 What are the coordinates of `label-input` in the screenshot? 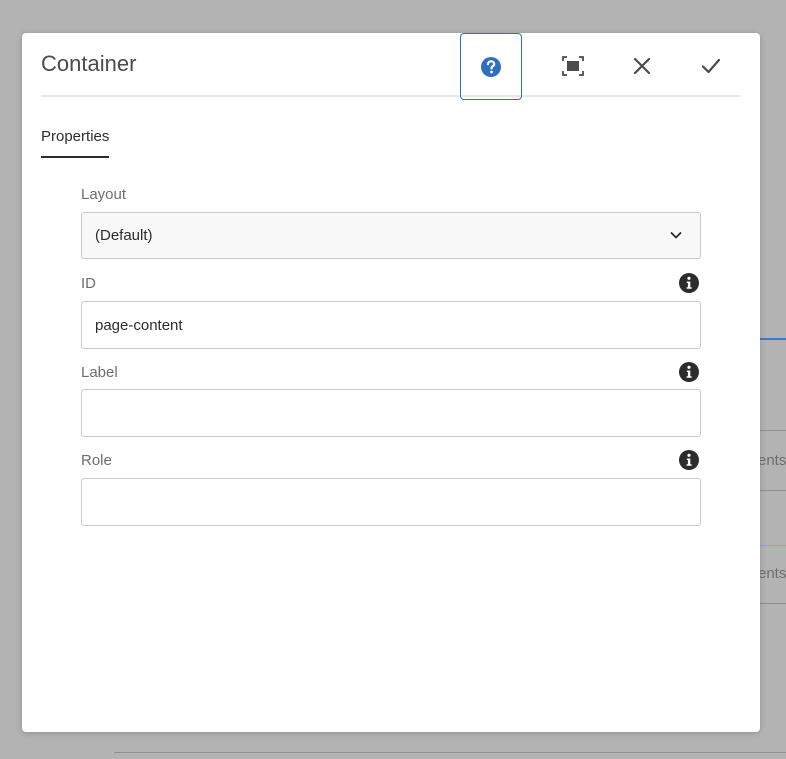 It's located at (391, 413).